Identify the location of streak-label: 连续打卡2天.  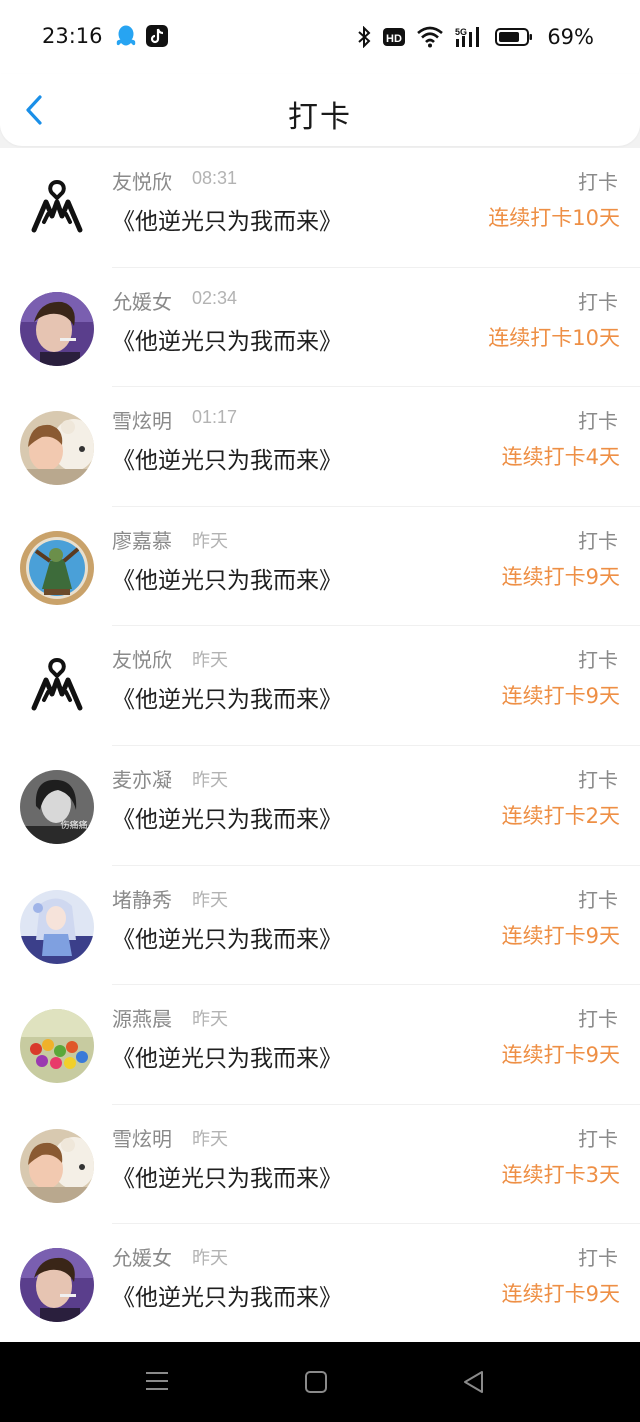
(560, 815).